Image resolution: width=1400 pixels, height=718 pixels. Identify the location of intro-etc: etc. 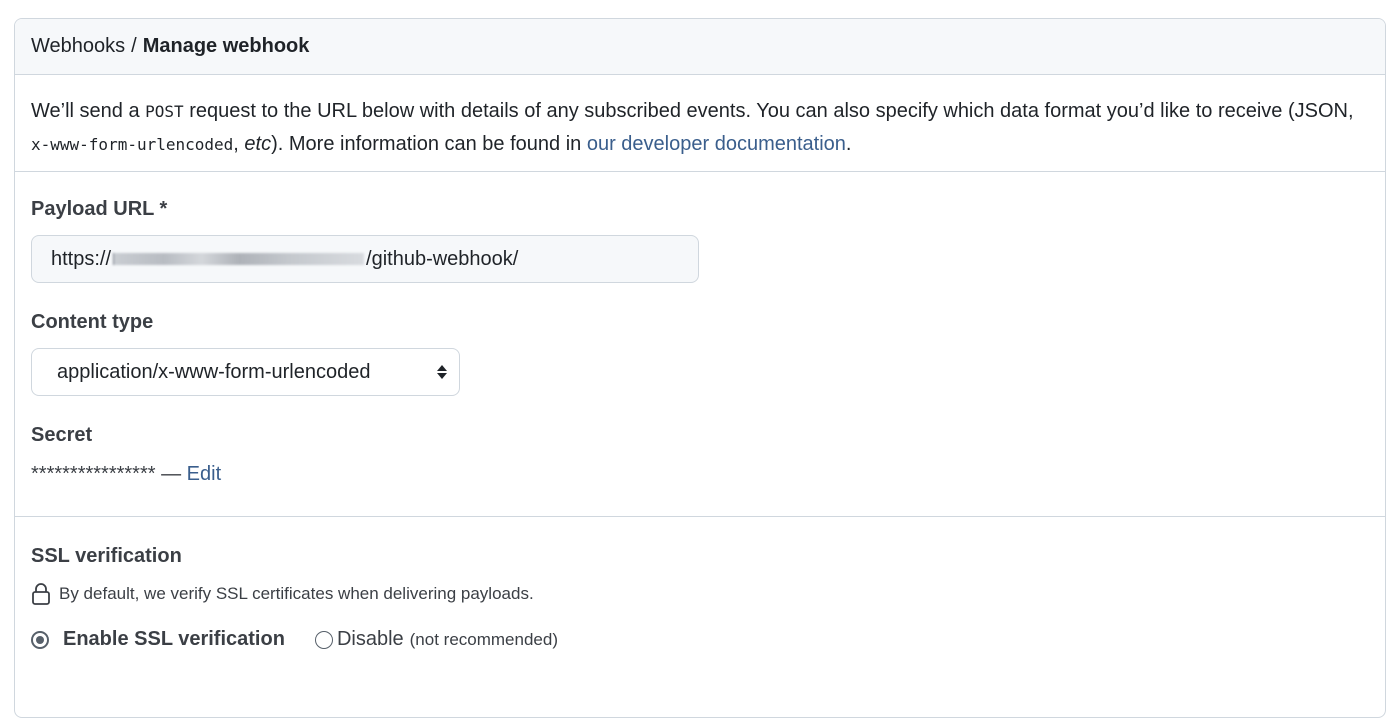
(258, 144).